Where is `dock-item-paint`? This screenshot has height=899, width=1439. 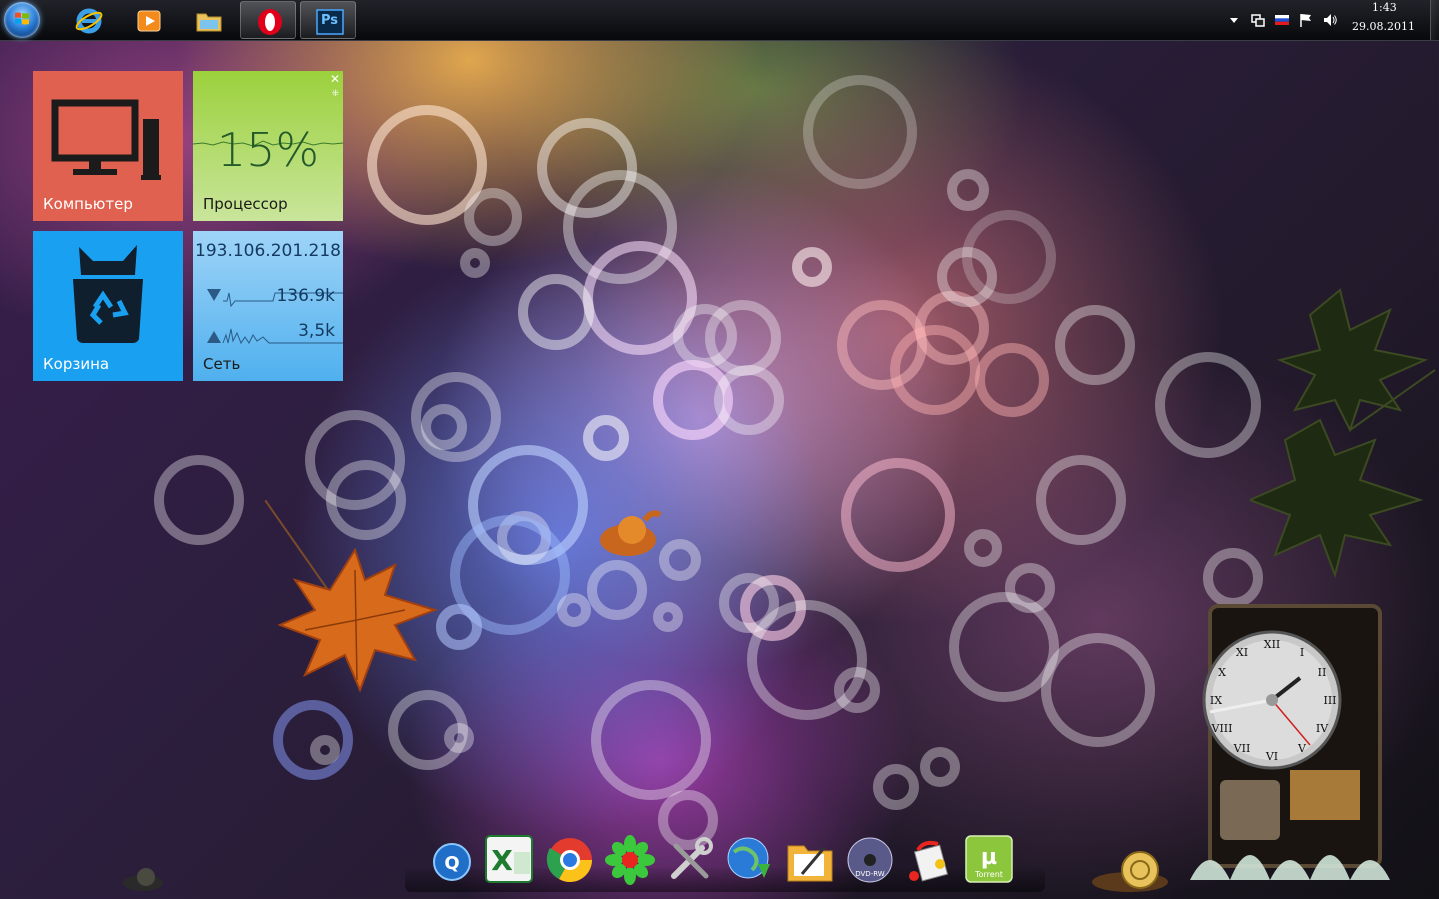
dock-item-paint is located at coordinates (930, 860).